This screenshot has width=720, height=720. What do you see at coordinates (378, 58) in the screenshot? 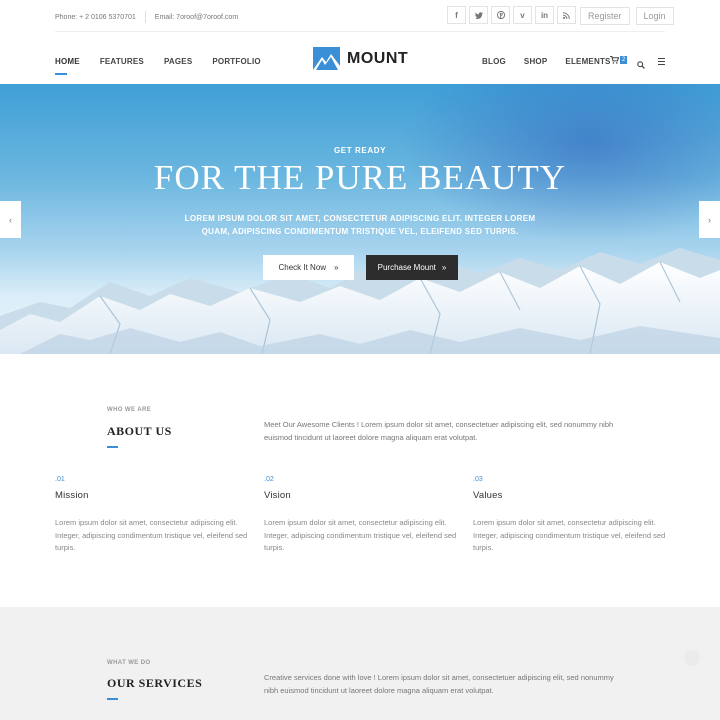
I see `brand-name: MOUNT` at bounding box center [378, 58].